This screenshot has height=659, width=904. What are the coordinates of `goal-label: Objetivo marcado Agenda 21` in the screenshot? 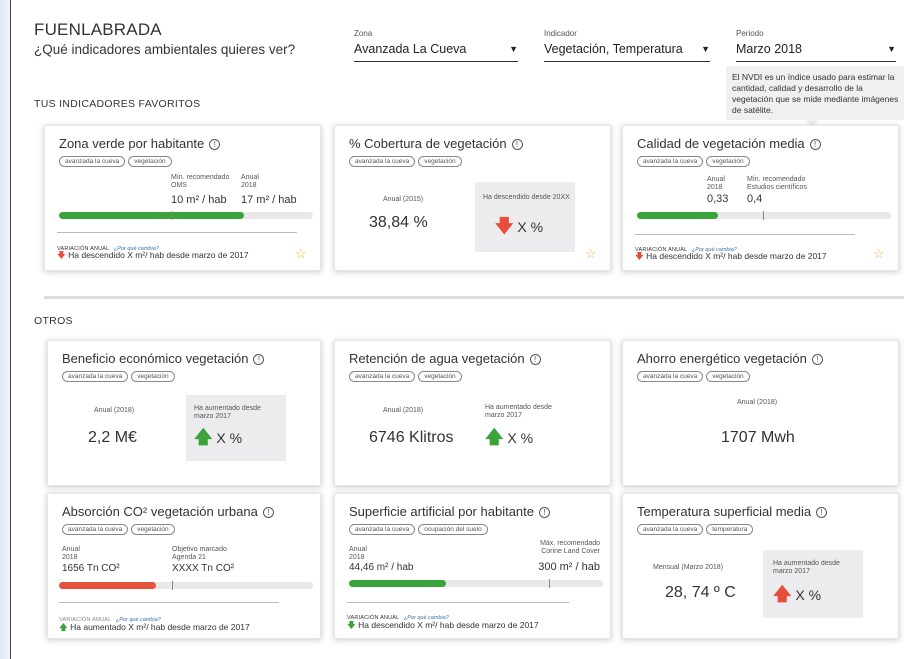 It's located at (199, 554).